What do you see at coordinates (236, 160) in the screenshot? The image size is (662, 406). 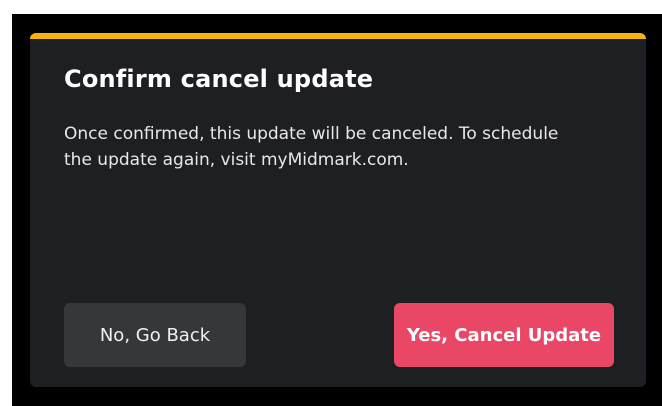 I see `dialog-message-line-2: the update again, visit myMidmark.com.` at bounding box center [236, 160].